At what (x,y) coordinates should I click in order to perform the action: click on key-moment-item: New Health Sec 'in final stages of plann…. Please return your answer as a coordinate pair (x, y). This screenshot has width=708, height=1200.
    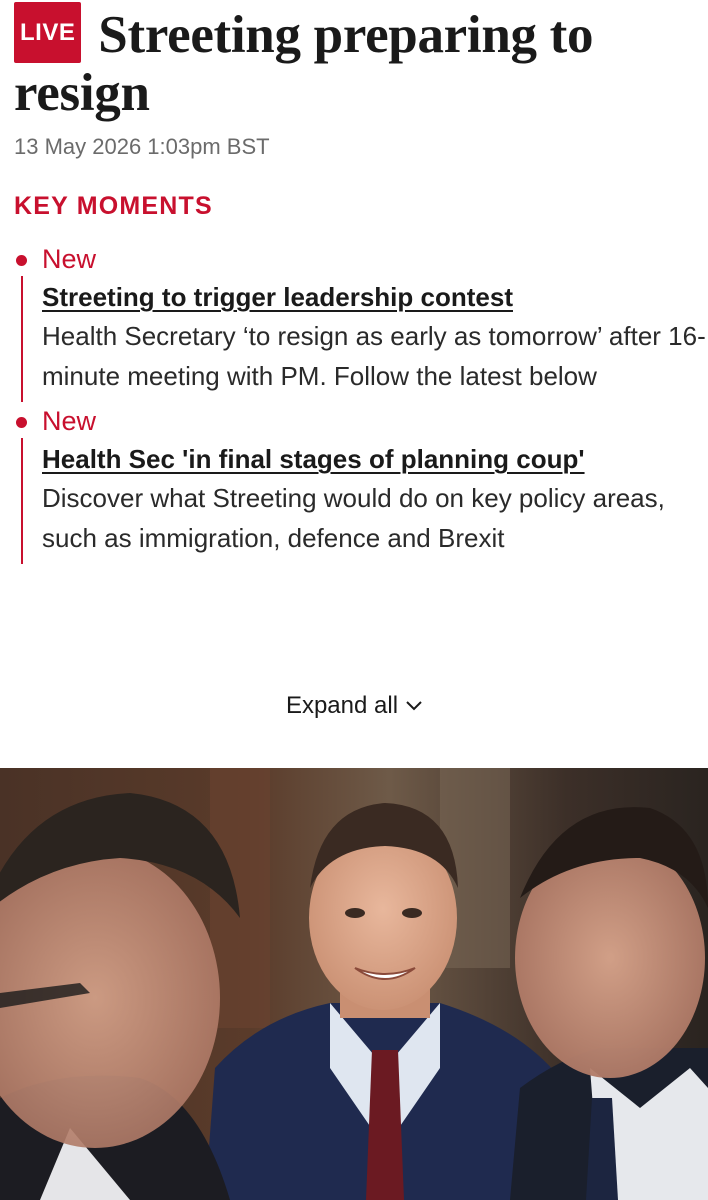
    Looking at the image, I should click on (354, 483).